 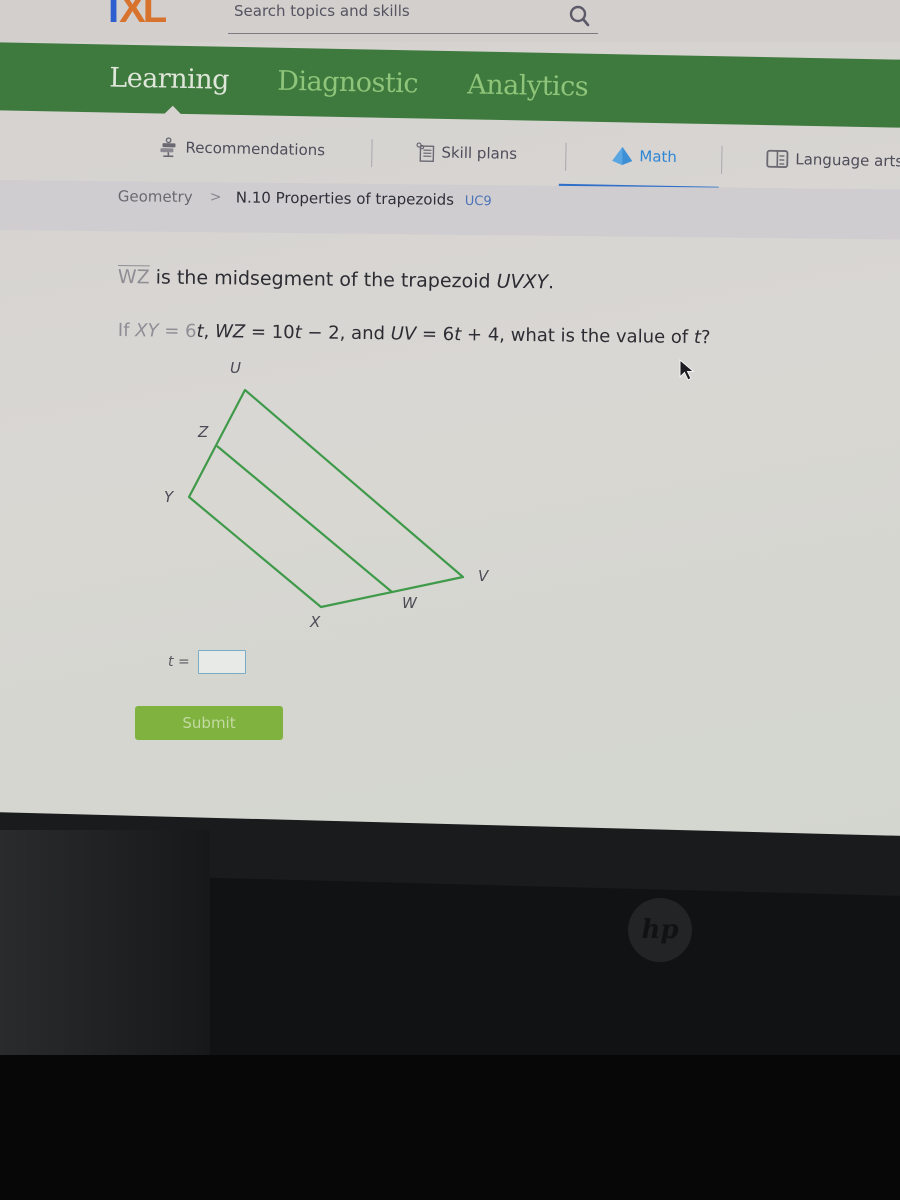 What do you see at coordinates (578, 336) in the screenshot?
I see `uv-tail: + 4, what is the value of` at bounding box center [578, 336].